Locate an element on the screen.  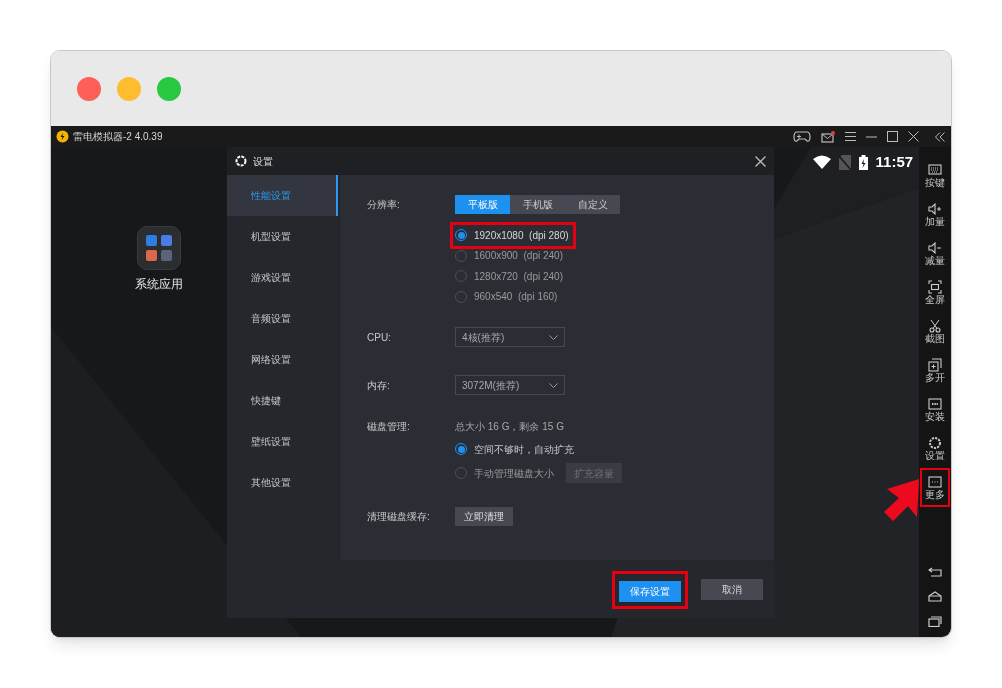
app-label: 系统应用 is located at coordinates (159, 284).